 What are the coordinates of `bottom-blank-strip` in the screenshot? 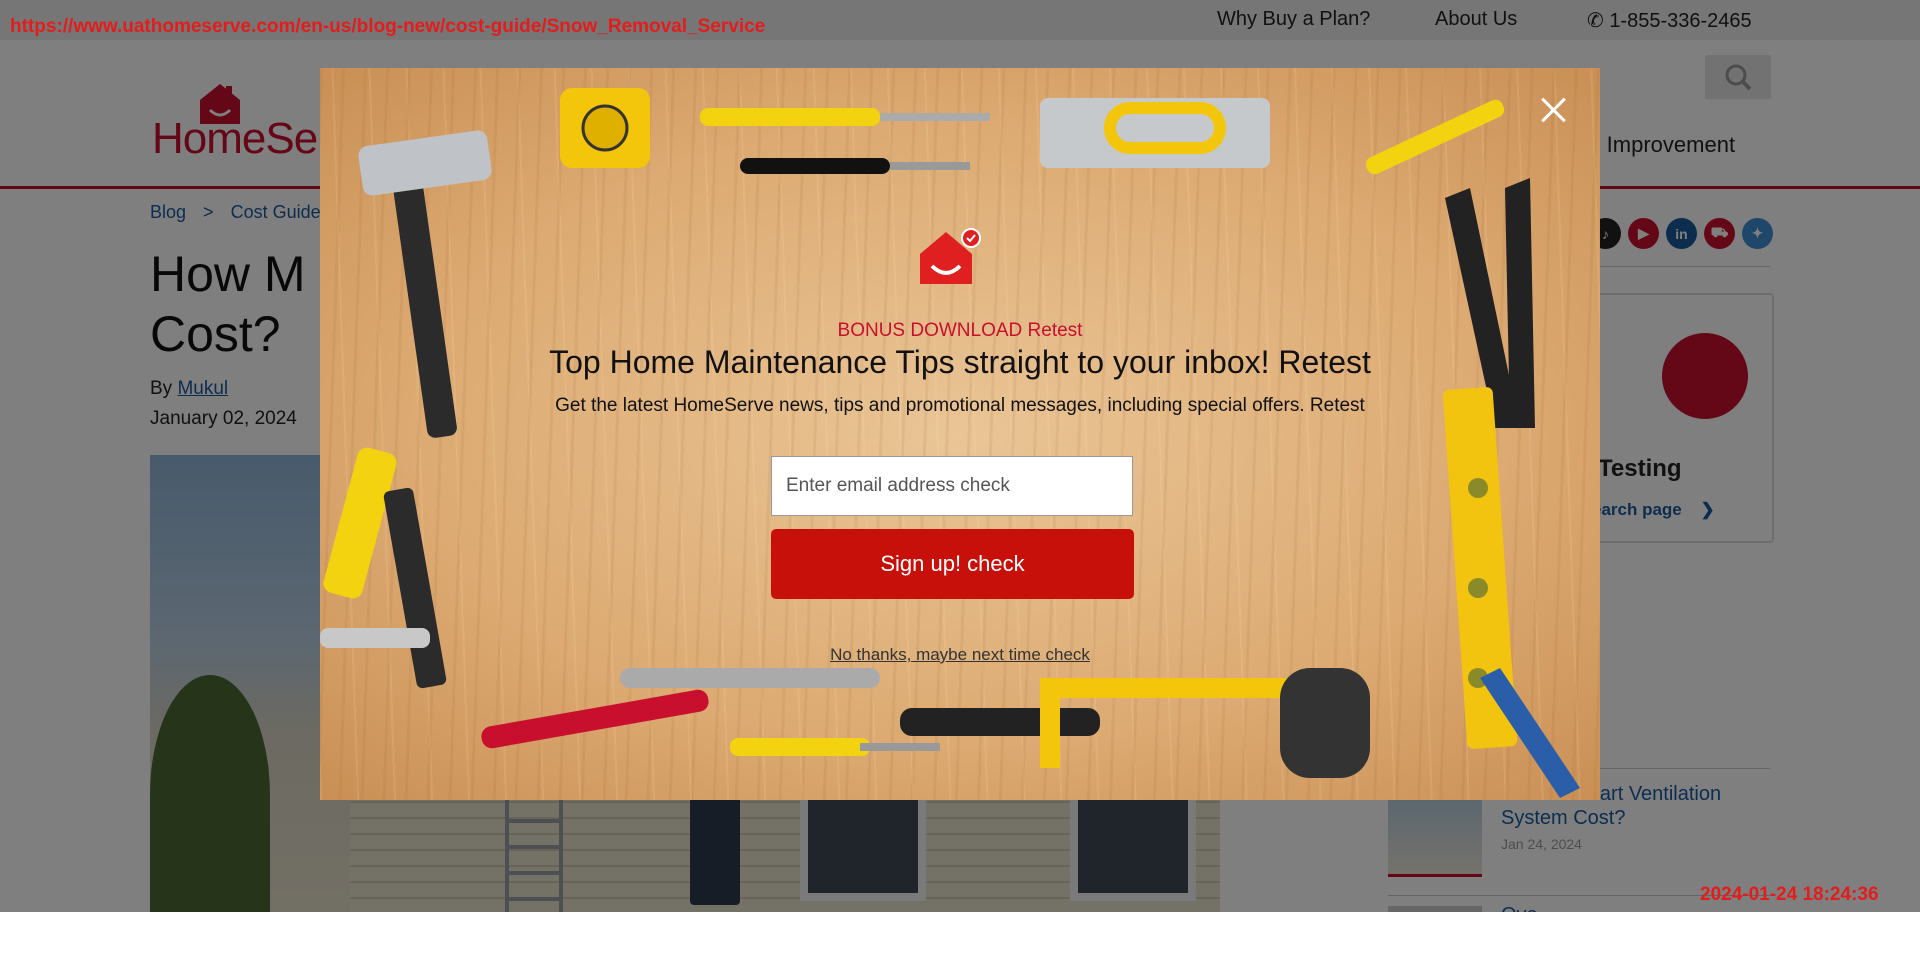 It's located at (960, 937).